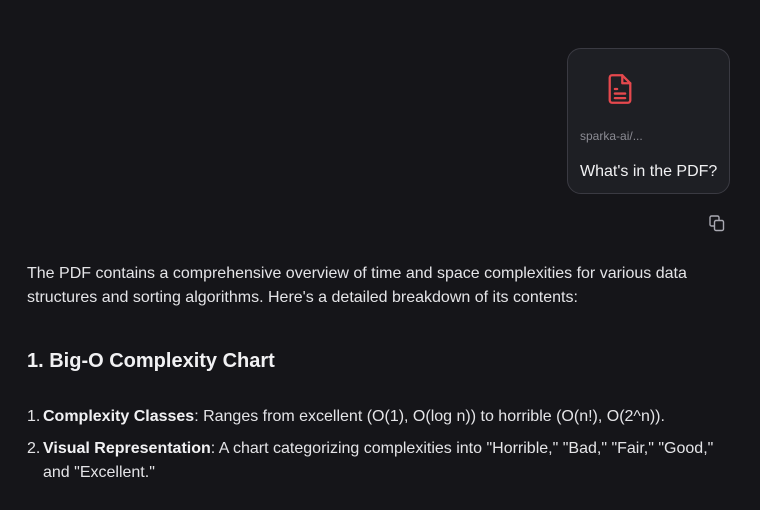  Describe the element at coordinates (34, 448) in the screenshot. I see `list-number: 2.` at that location.